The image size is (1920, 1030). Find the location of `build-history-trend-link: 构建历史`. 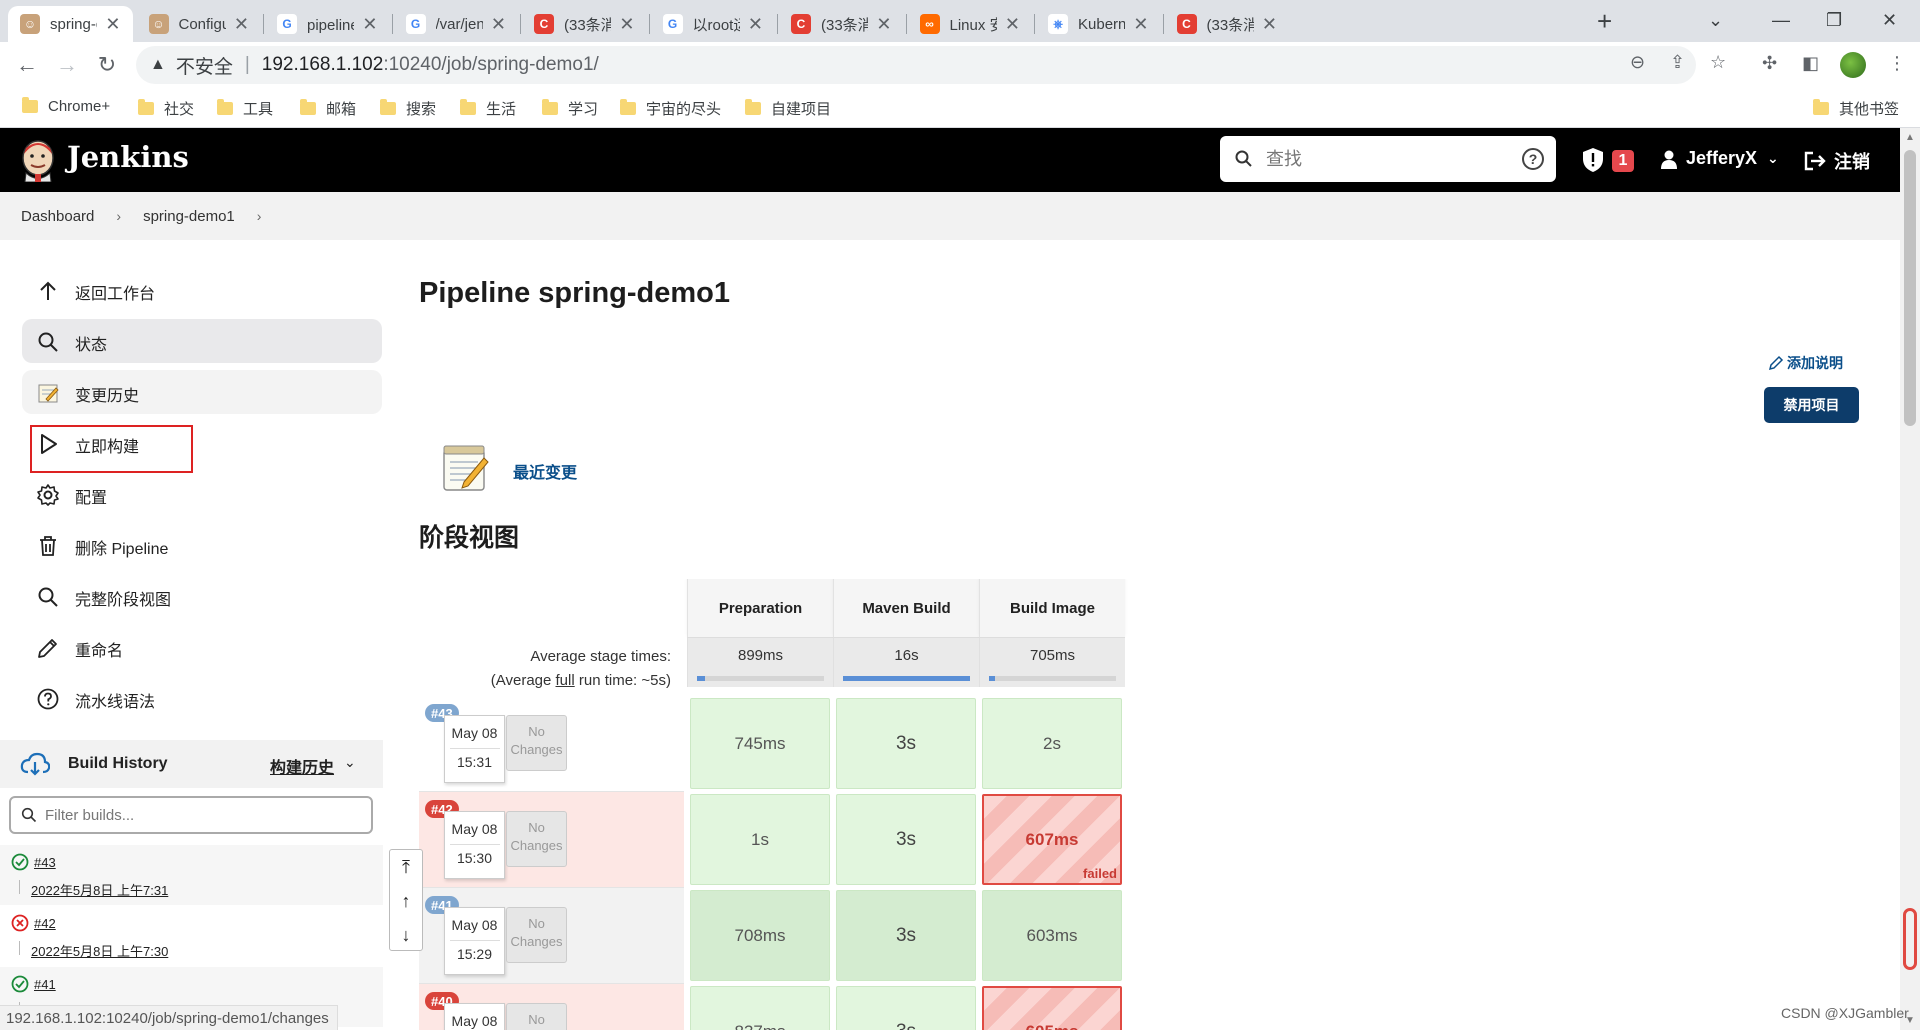

build-history-trend-link: 构建历史 is located at coordinates (302, 766).